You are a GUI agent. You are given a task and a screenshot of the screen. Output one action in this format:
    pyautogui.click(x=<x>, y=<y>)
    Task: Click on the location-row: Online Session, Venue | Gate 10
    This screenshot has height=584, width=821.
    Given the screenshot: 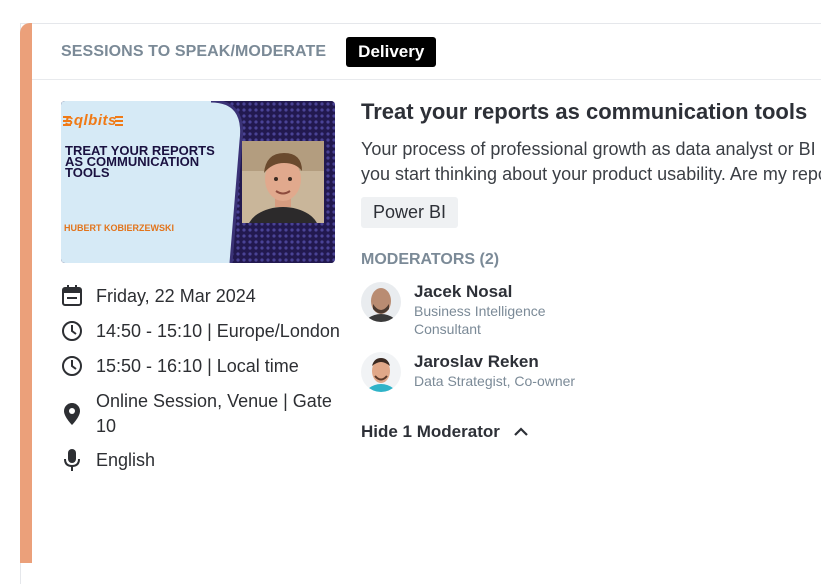 What is the action you would take?
    pyautogui.click(x=196, y=414)
    